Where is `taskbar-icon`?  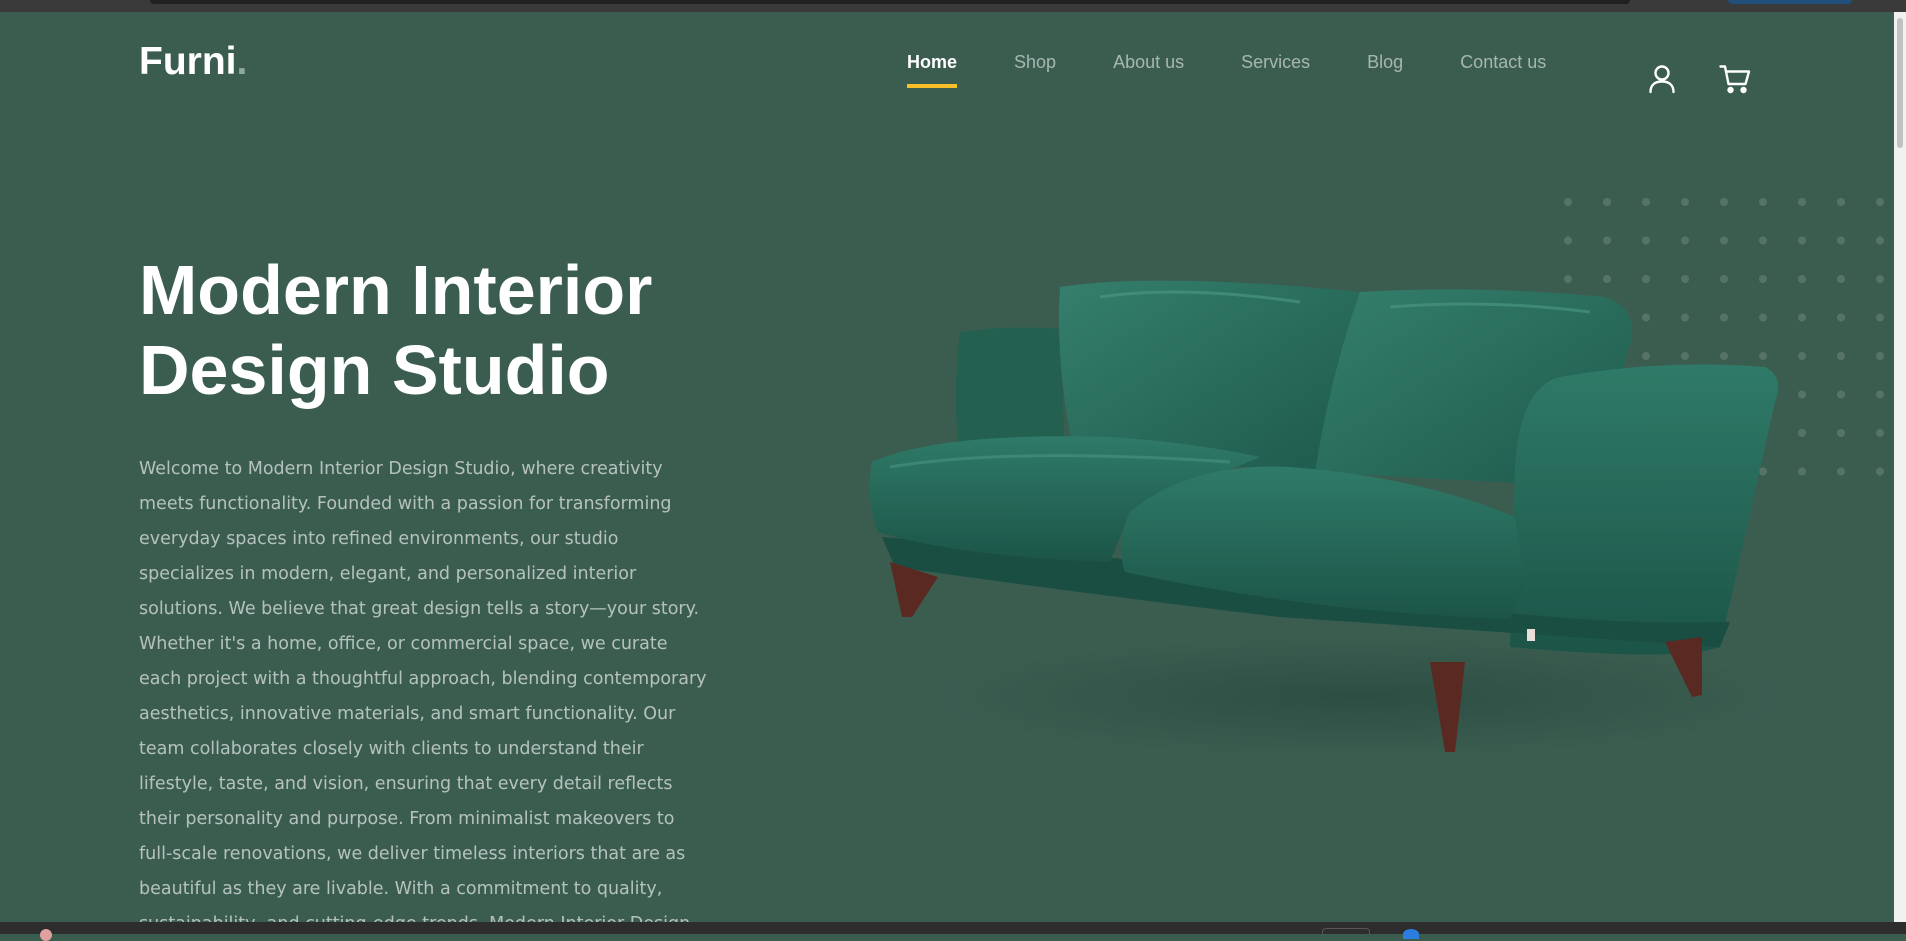 taskbar-icon is located at coordinates (46, 935).